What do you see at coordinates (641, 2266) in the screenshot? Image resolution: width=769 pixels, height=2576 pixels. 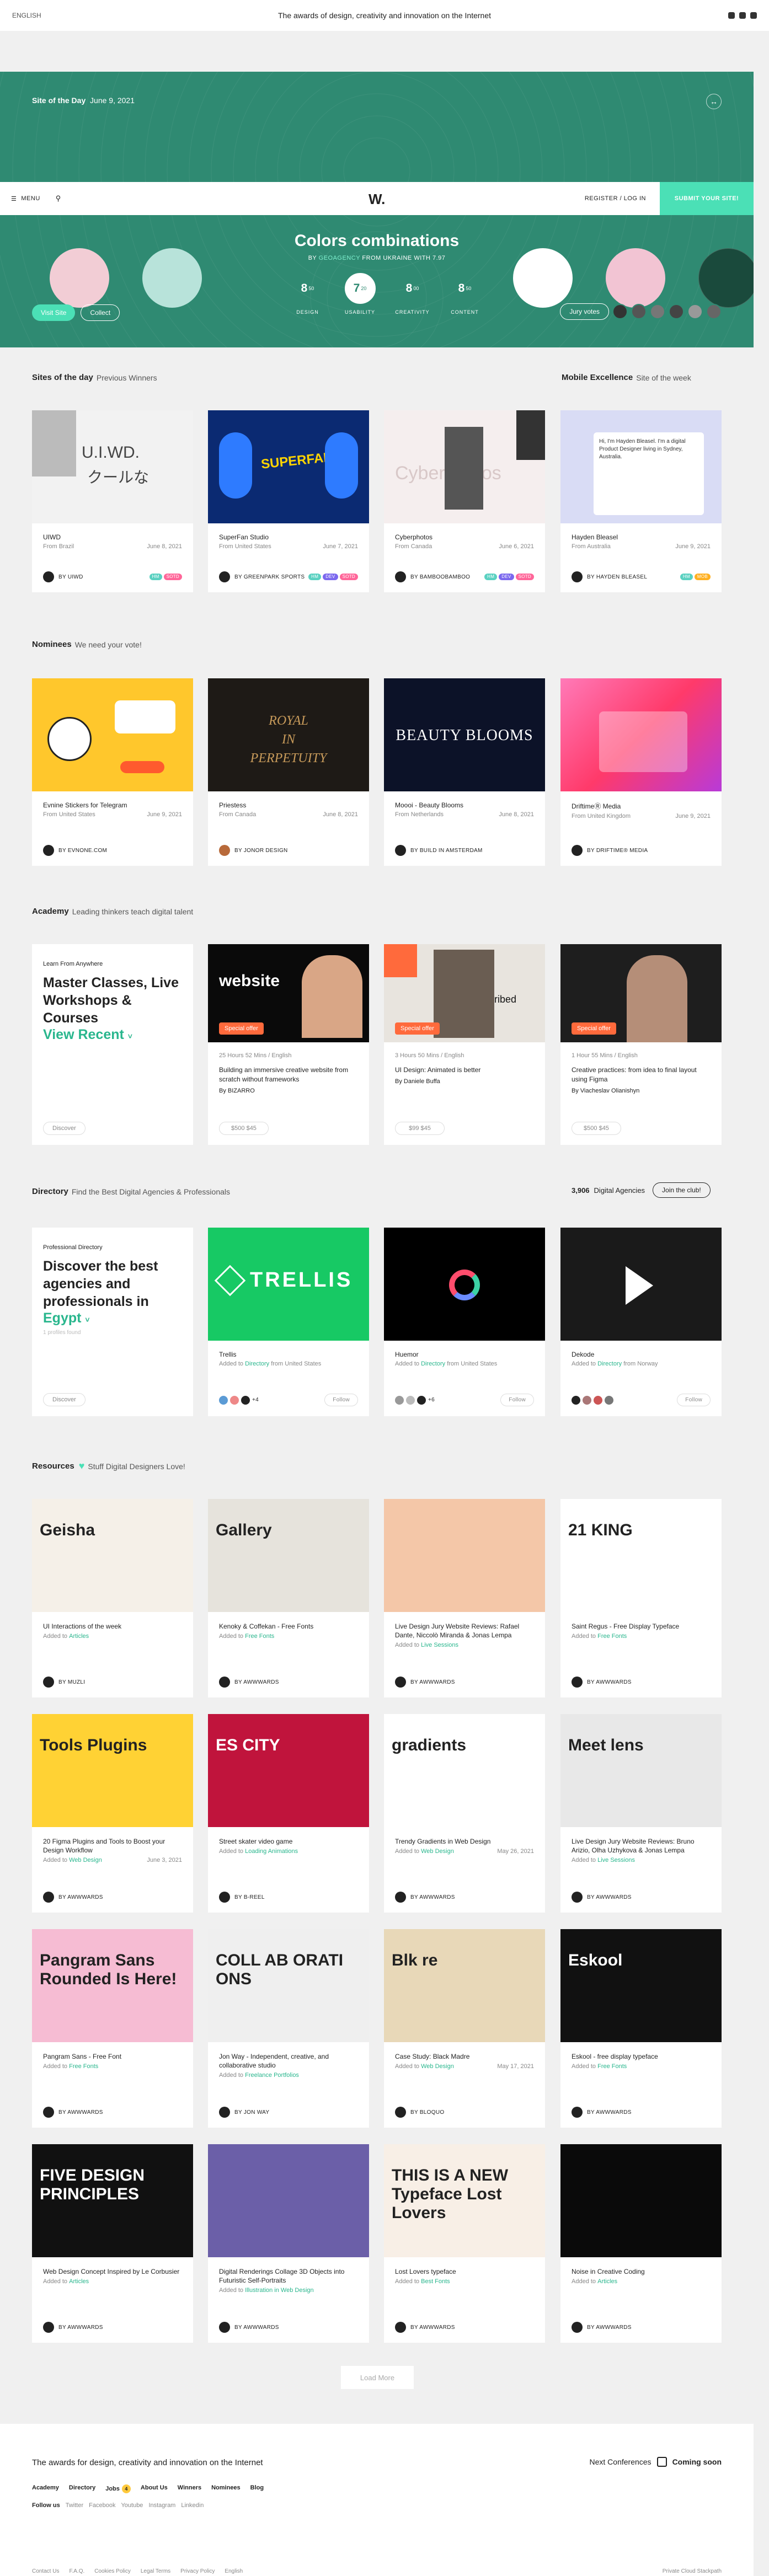 I see `card-title: Noise in Creative Coding` at bounding box center [641, 2266].